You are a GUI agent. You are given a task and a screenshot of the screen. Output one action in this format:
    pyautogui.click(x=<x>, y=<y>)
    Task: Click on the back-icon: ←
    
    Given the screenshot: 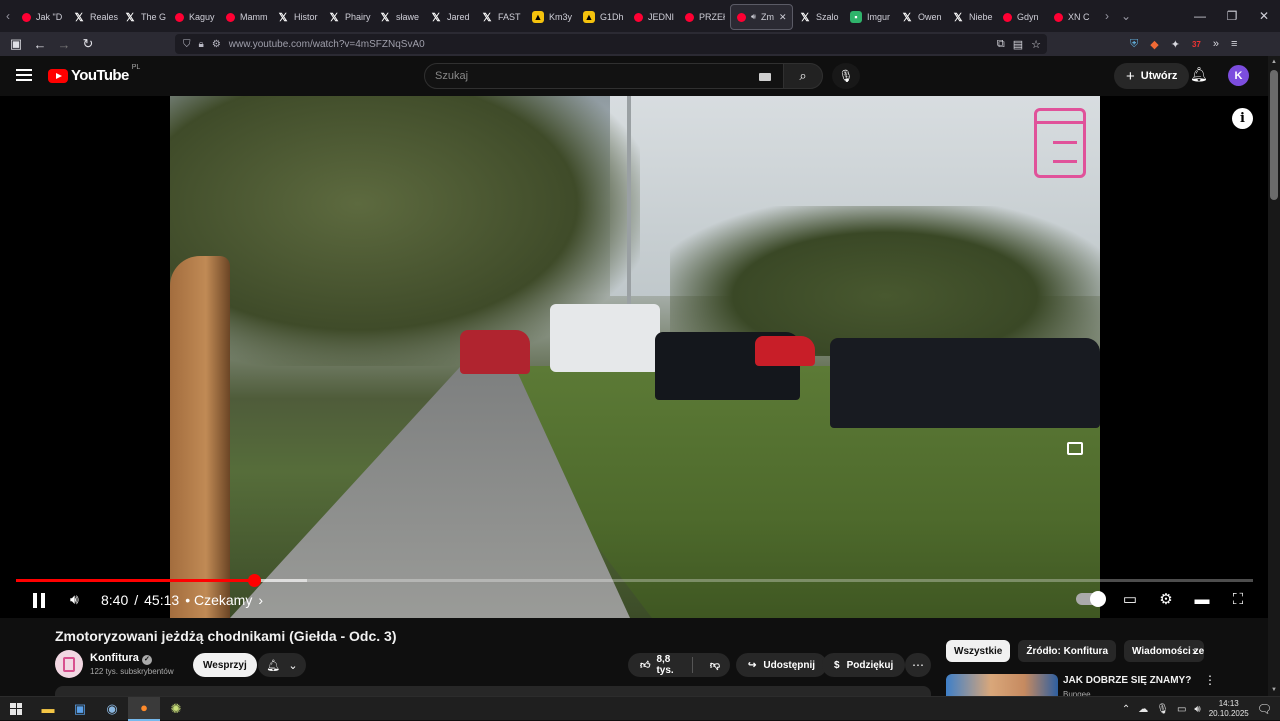 What is the action you would take?
    pyautogui.click(x=40, y=44)
    